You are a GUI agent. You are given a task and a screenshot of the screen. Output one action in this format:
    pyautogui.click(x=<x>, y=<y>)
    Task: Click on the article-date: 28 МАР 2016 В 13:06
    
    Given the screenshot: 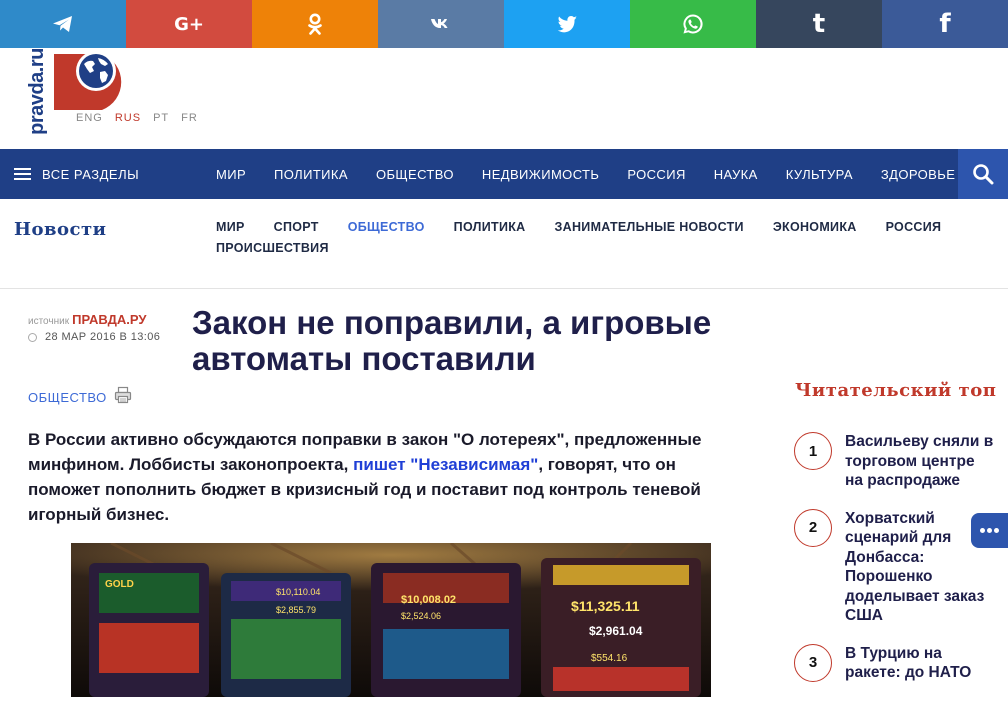 What is the action you would take?
    pyautogui.click(x=103, y=337)
    